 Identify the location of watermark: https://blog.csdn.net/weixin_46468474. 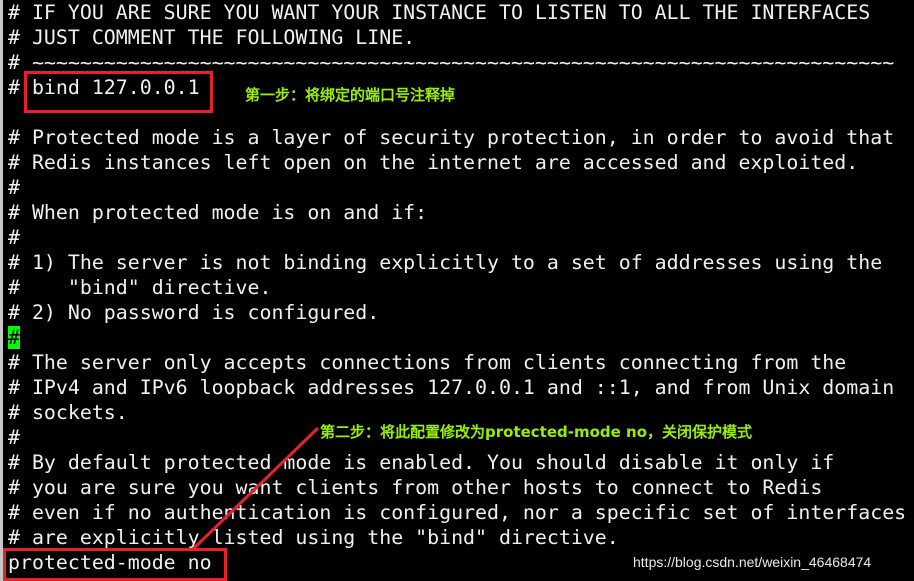
(752, 562).